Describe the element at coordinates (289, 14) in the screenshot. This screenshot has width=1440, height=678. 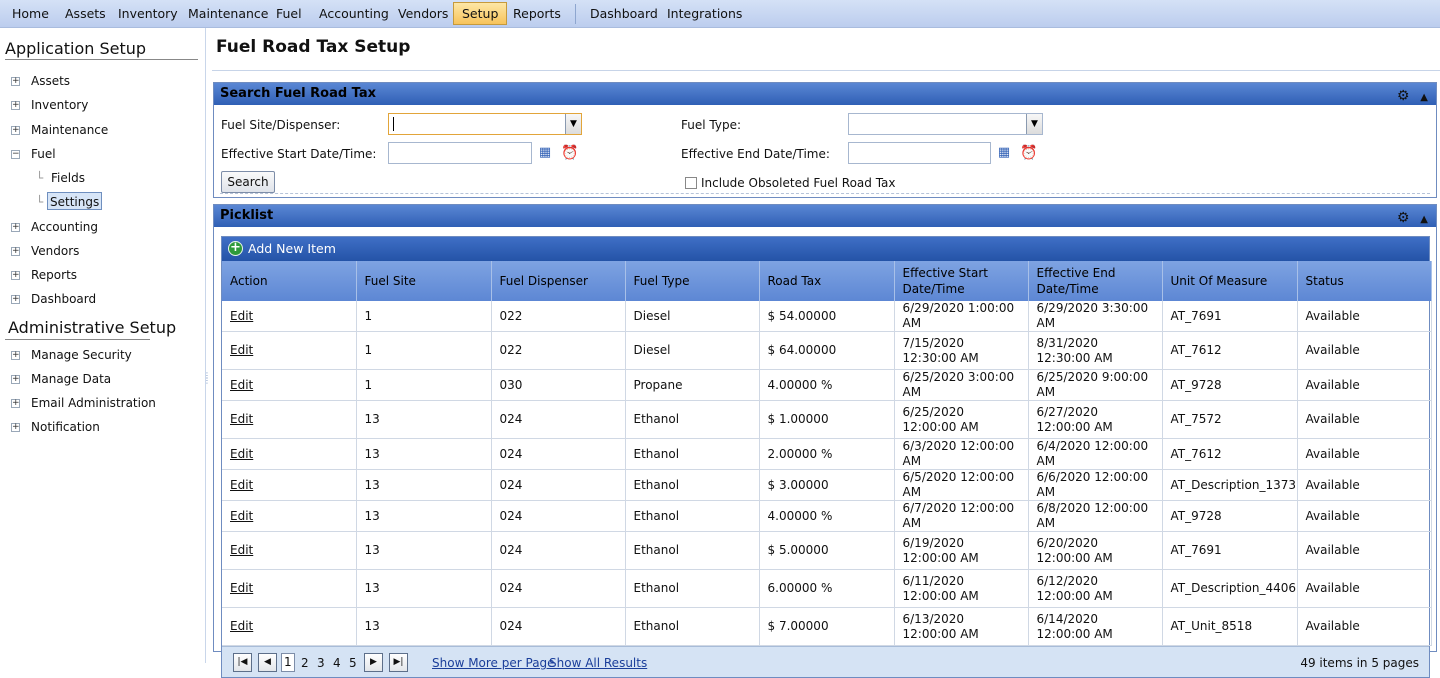
I see `menu-fuel: Fuel` at that location.